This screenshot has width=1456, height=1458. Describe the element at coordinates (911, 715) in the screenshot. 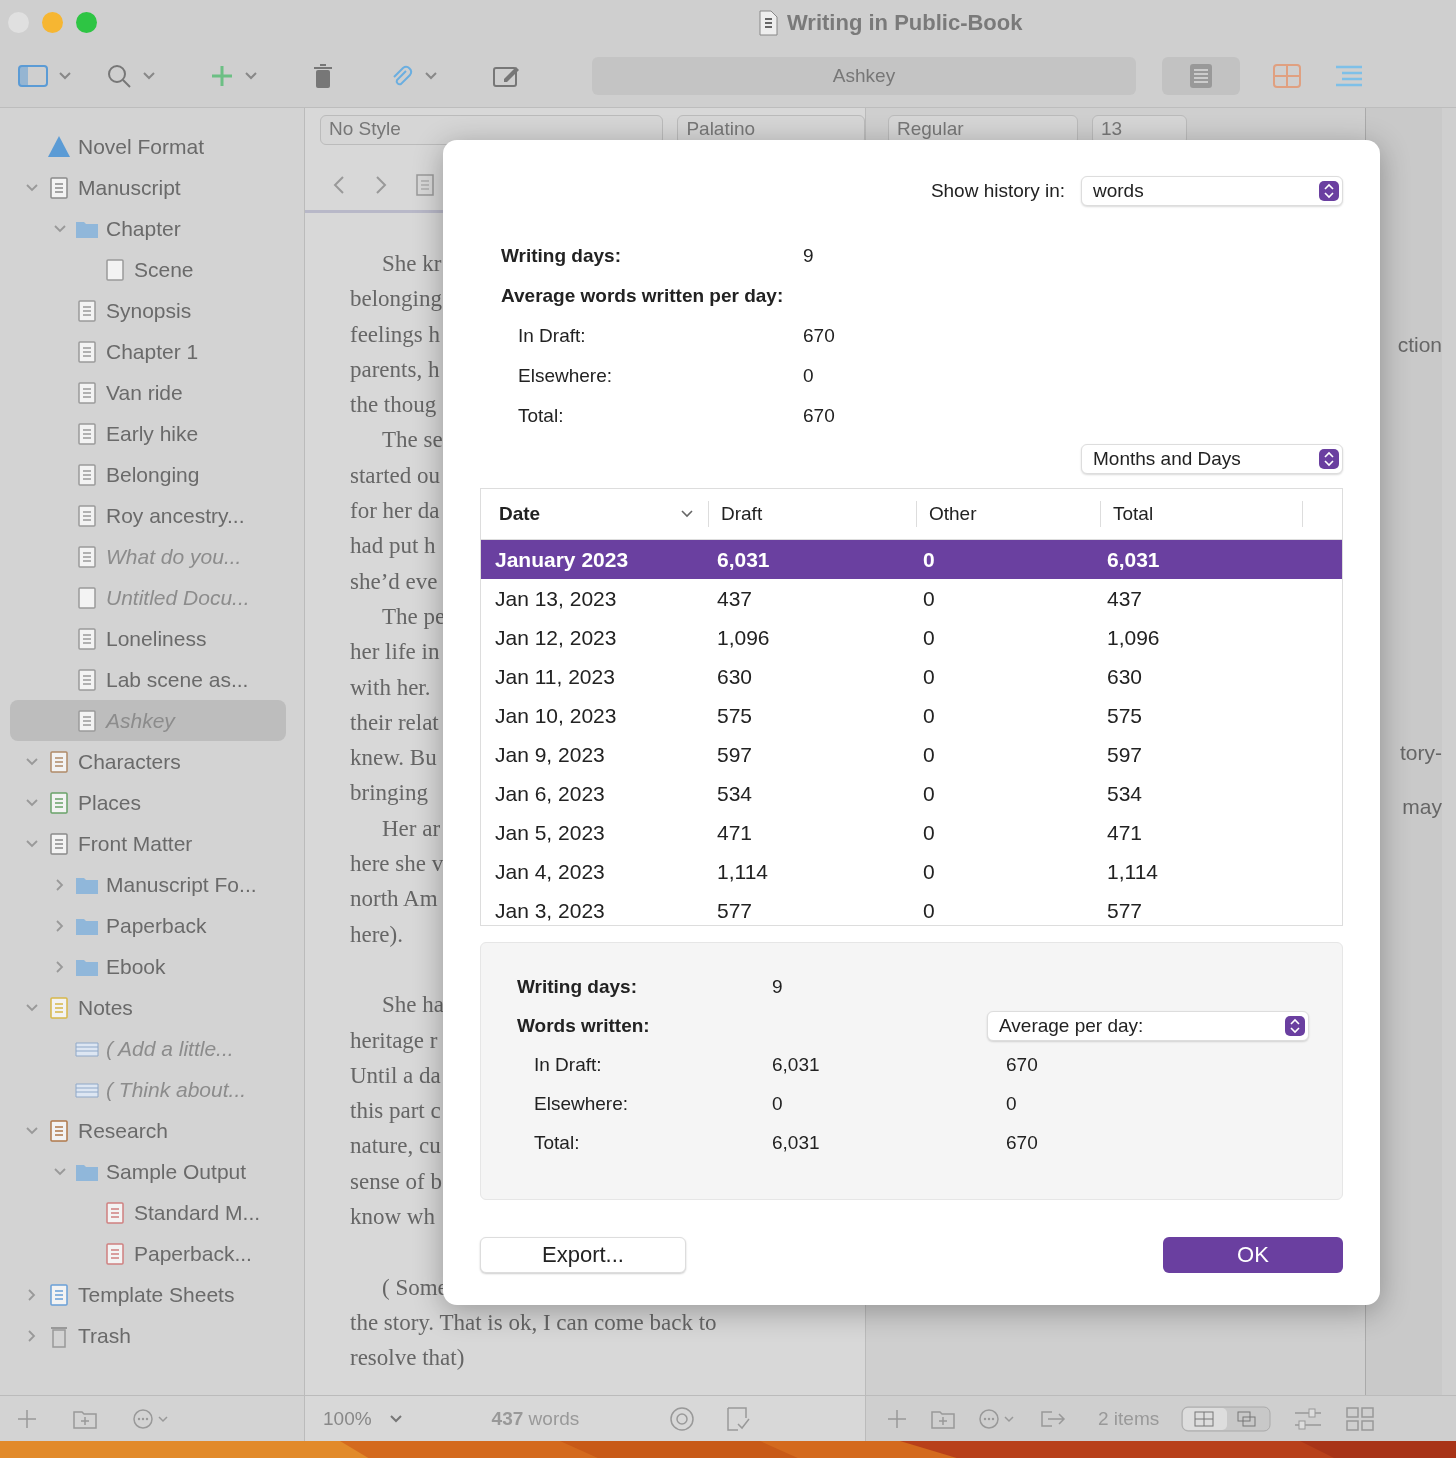

I see `table-row: Jan 10, 2023 575 0 575` at that location.